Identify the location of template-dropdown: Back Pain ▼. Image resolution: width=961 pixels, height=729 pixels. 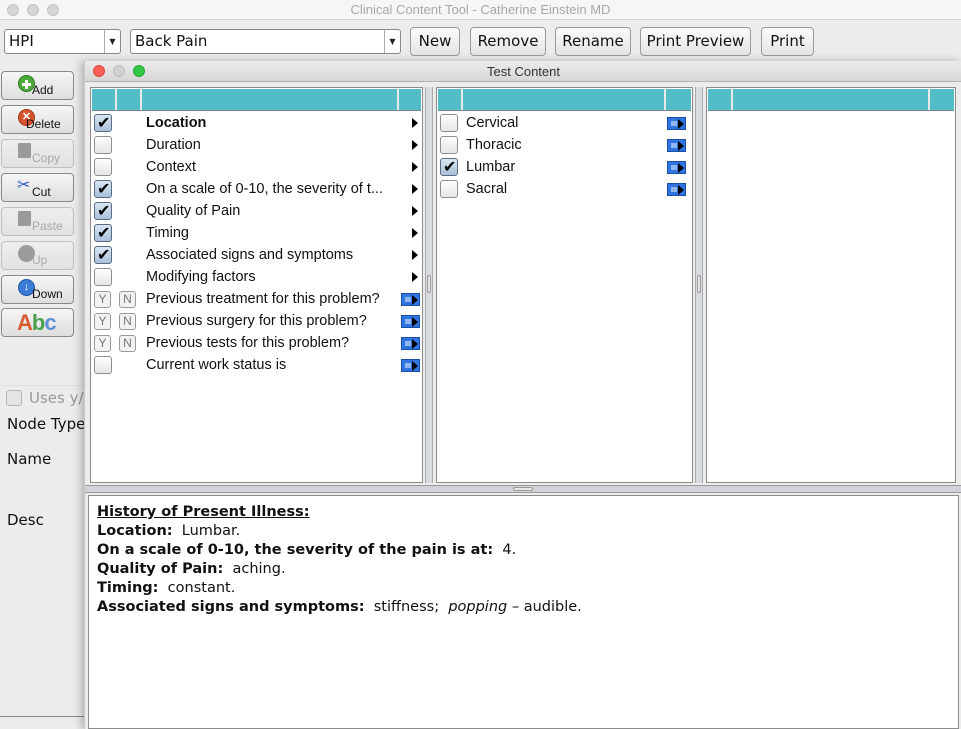
(265, 41).